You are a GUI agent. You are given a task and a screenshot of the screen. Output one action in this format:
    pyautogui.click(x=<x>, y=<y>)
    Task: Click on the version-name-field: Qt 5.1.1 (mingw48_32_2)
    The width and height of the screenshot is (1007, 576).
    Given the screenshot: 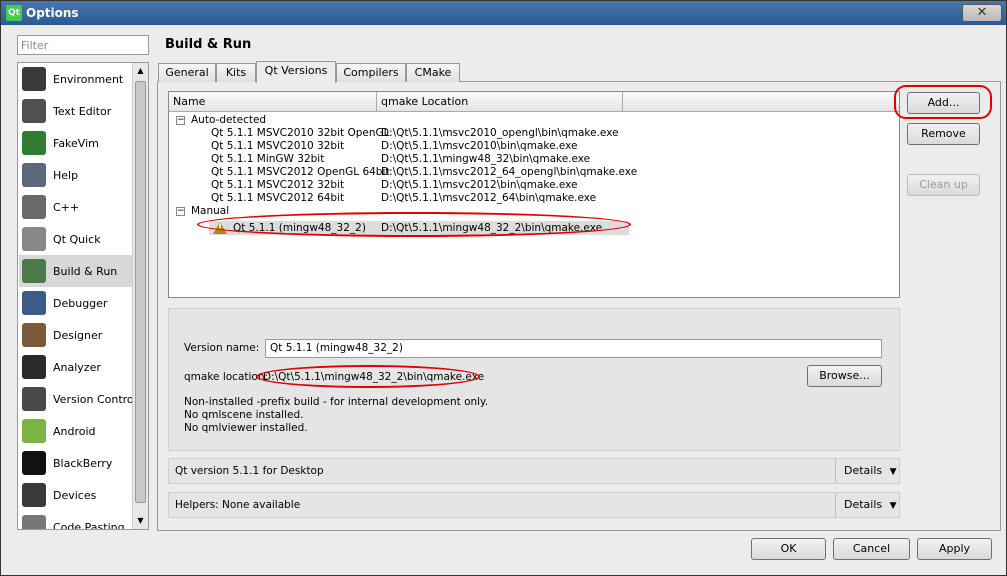 What is the action you would take?
    pyautogui.click(x=573, y=348)
    